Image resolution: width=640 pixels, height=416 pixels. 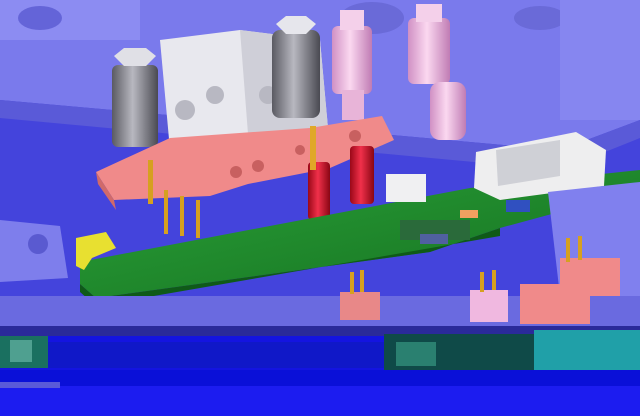 What do you see at coordinates (353, 105) in the screenshot?
I see `pink-probe-1-shaft` at bounding box center [353, 105].